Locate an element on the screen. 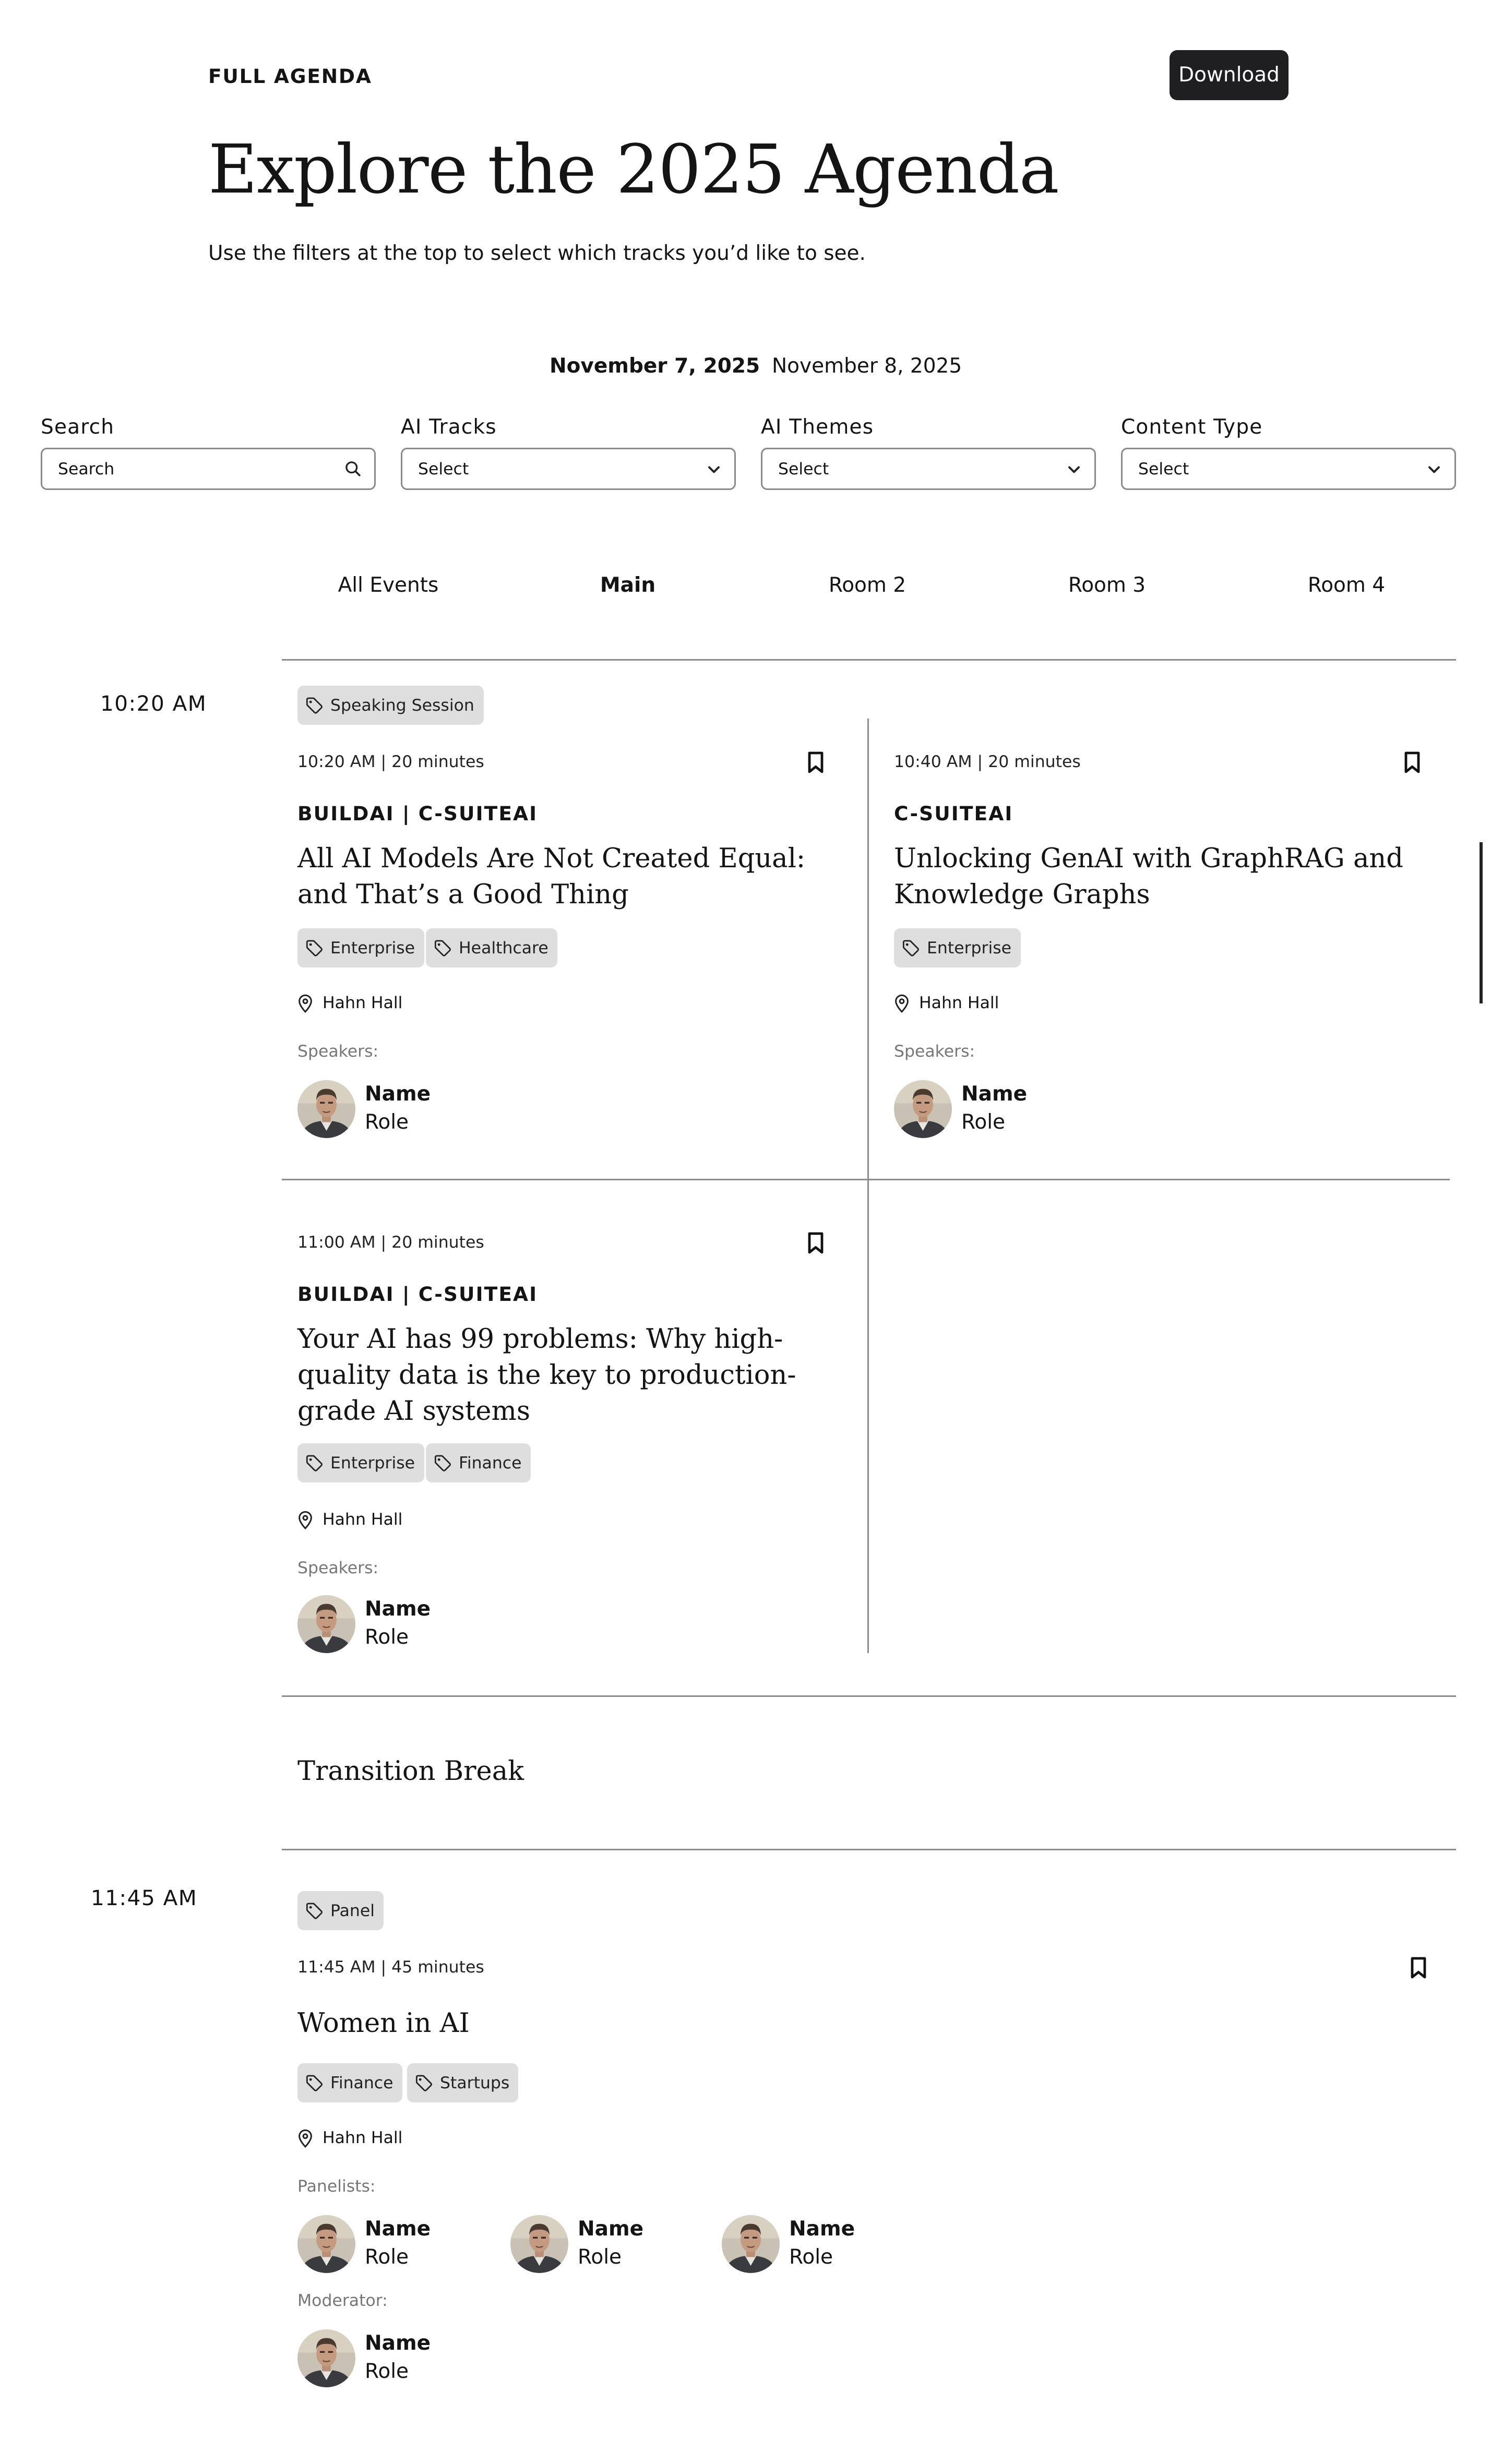  search-input: Search is located at coordinates (208, 469).